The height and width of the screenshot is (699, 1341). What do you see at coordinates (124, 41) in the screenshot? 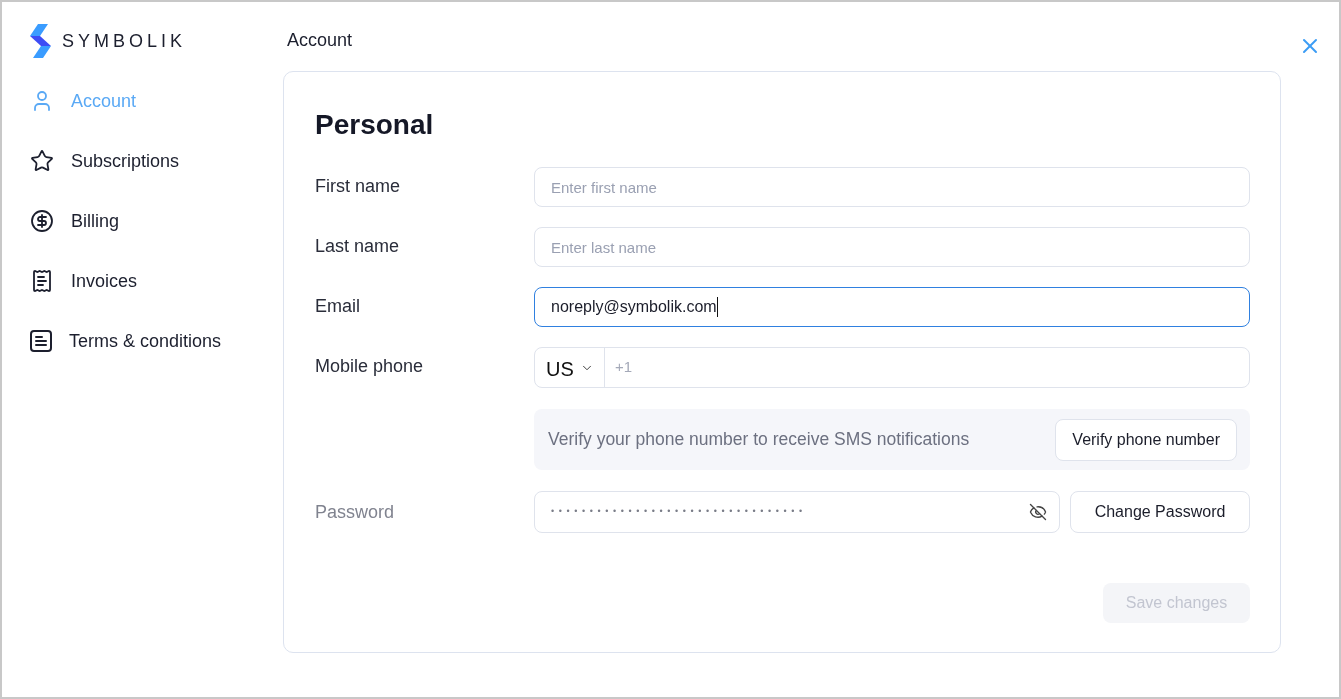
I see `brand-name: SYMBOLIK` at bounding box center [124, 41].